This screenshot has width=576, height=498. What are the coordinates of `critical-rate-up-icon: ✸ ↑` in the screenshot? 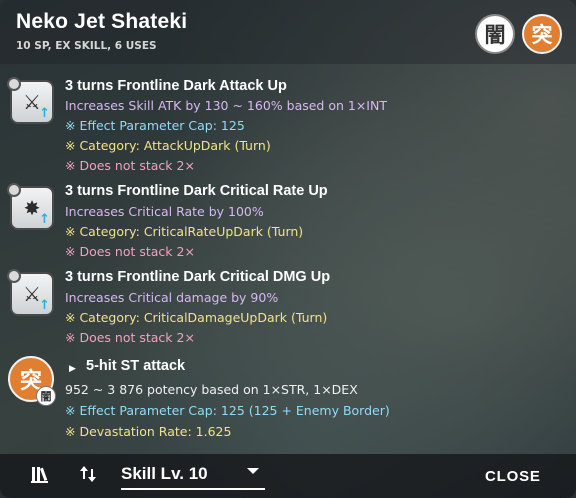 It's located at (30, 206).